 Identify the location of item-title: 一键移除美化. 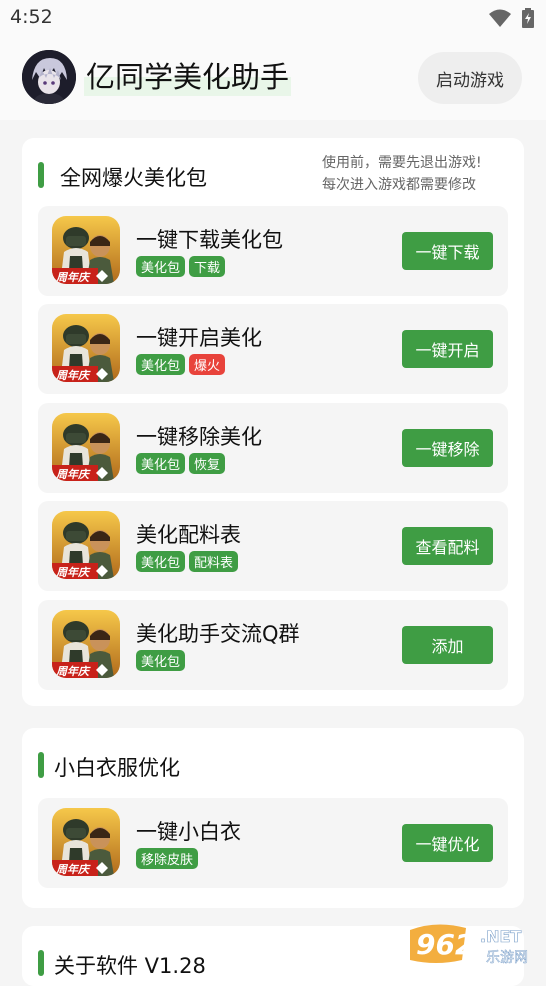
(199, 437).